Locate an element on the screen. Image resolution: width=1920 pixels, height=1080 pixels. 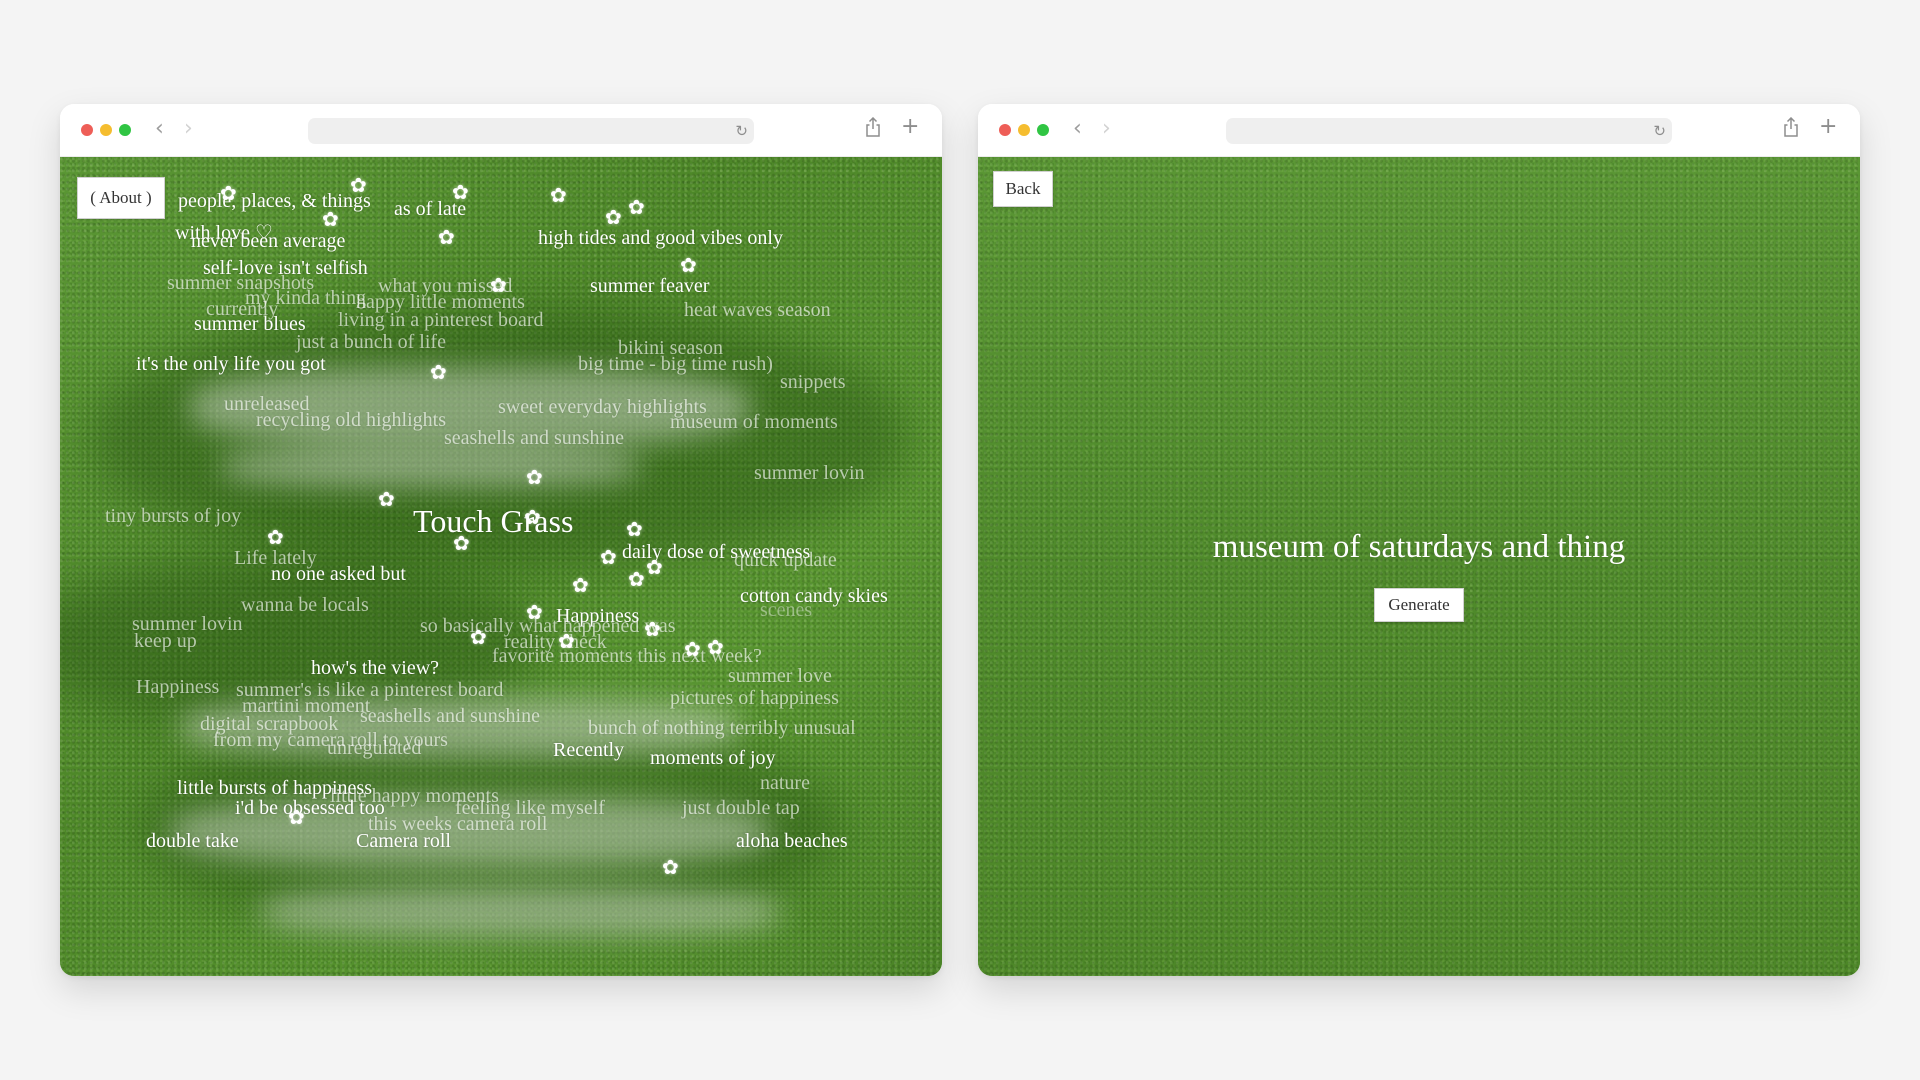
about-button: ( About ) is located at coordinates (121, 198).